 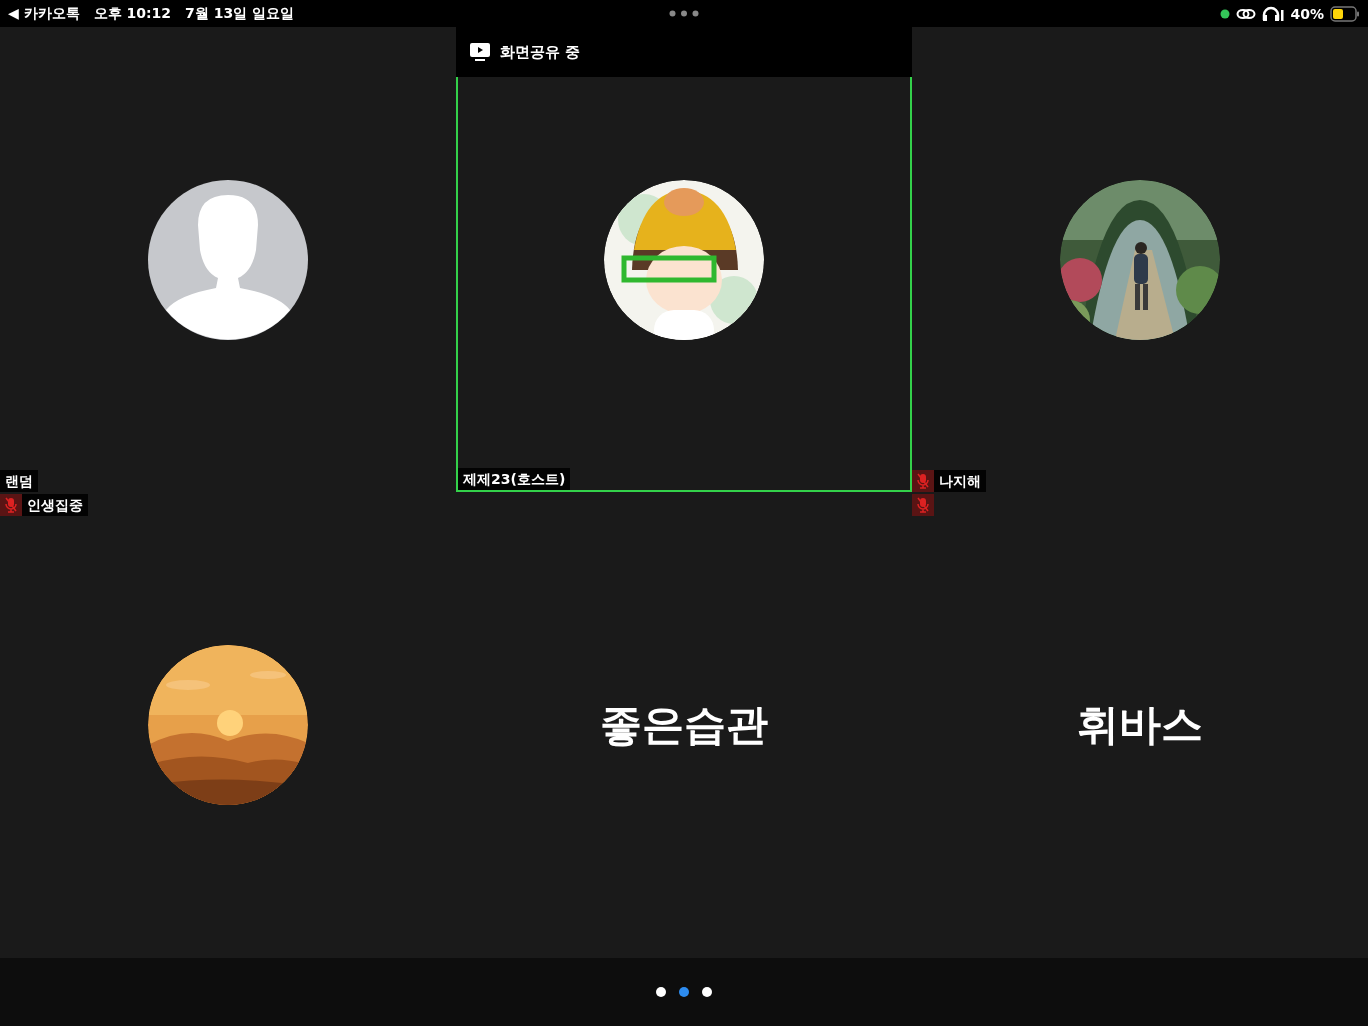 I want to click on back-link: ◀ 카카오톡, so click(x=44, y=13).